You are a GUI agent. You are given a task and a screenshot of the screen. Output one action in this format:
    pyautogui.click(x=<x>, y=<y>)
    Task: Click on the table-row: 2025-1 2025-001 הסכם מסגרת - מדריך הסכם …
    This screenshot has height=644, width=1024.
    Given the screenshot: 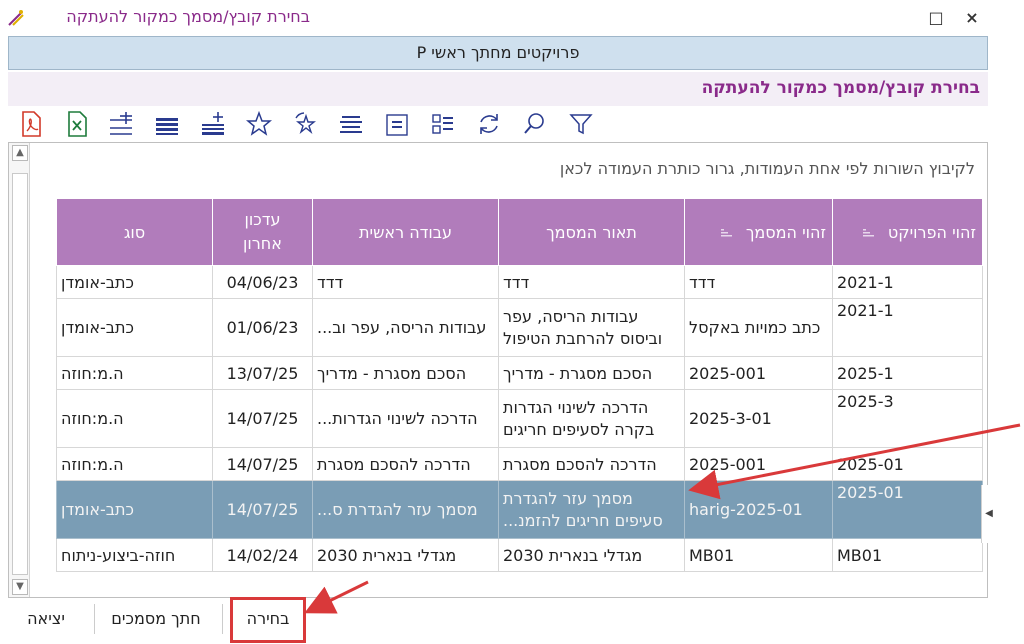 What is the action you would take?
    pyautogui.click(x=519, y=373)
    